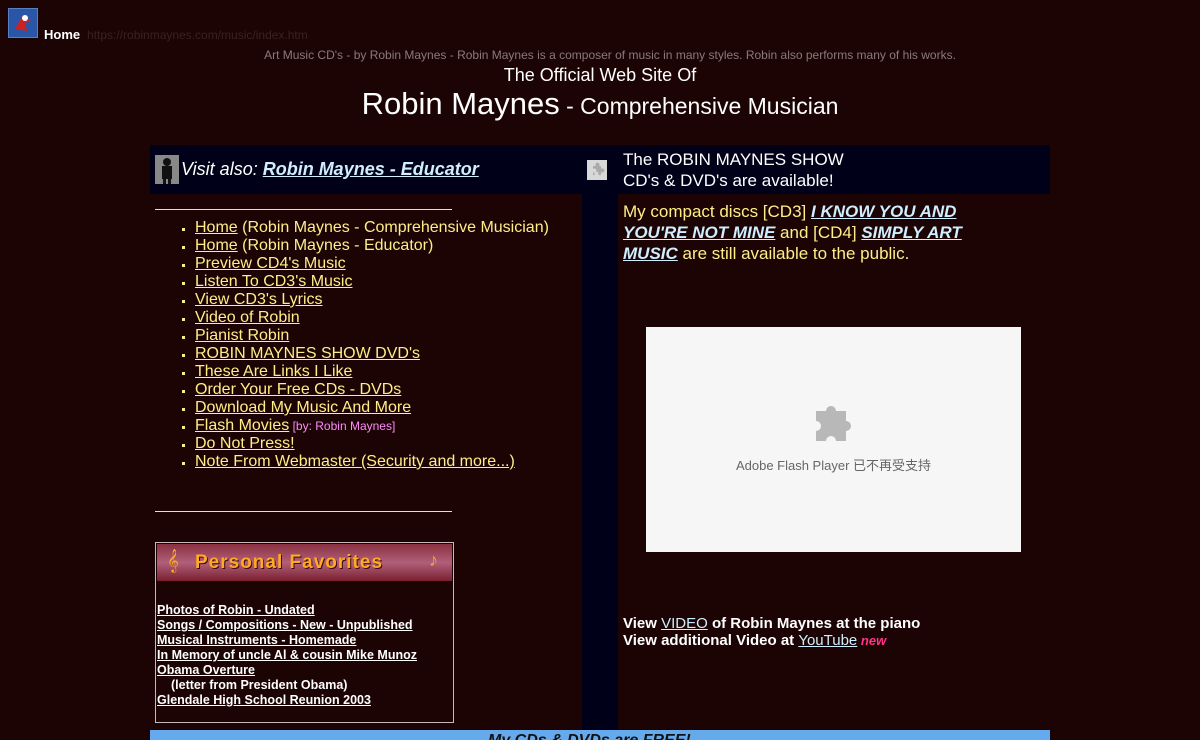 Image resolution: width=1200 pixels, height=740 pixels. Describe the element at coordinates (733, 159) in the screenshot. I see `show-line1: The ROBIN MAYNES SHOW` at that location.